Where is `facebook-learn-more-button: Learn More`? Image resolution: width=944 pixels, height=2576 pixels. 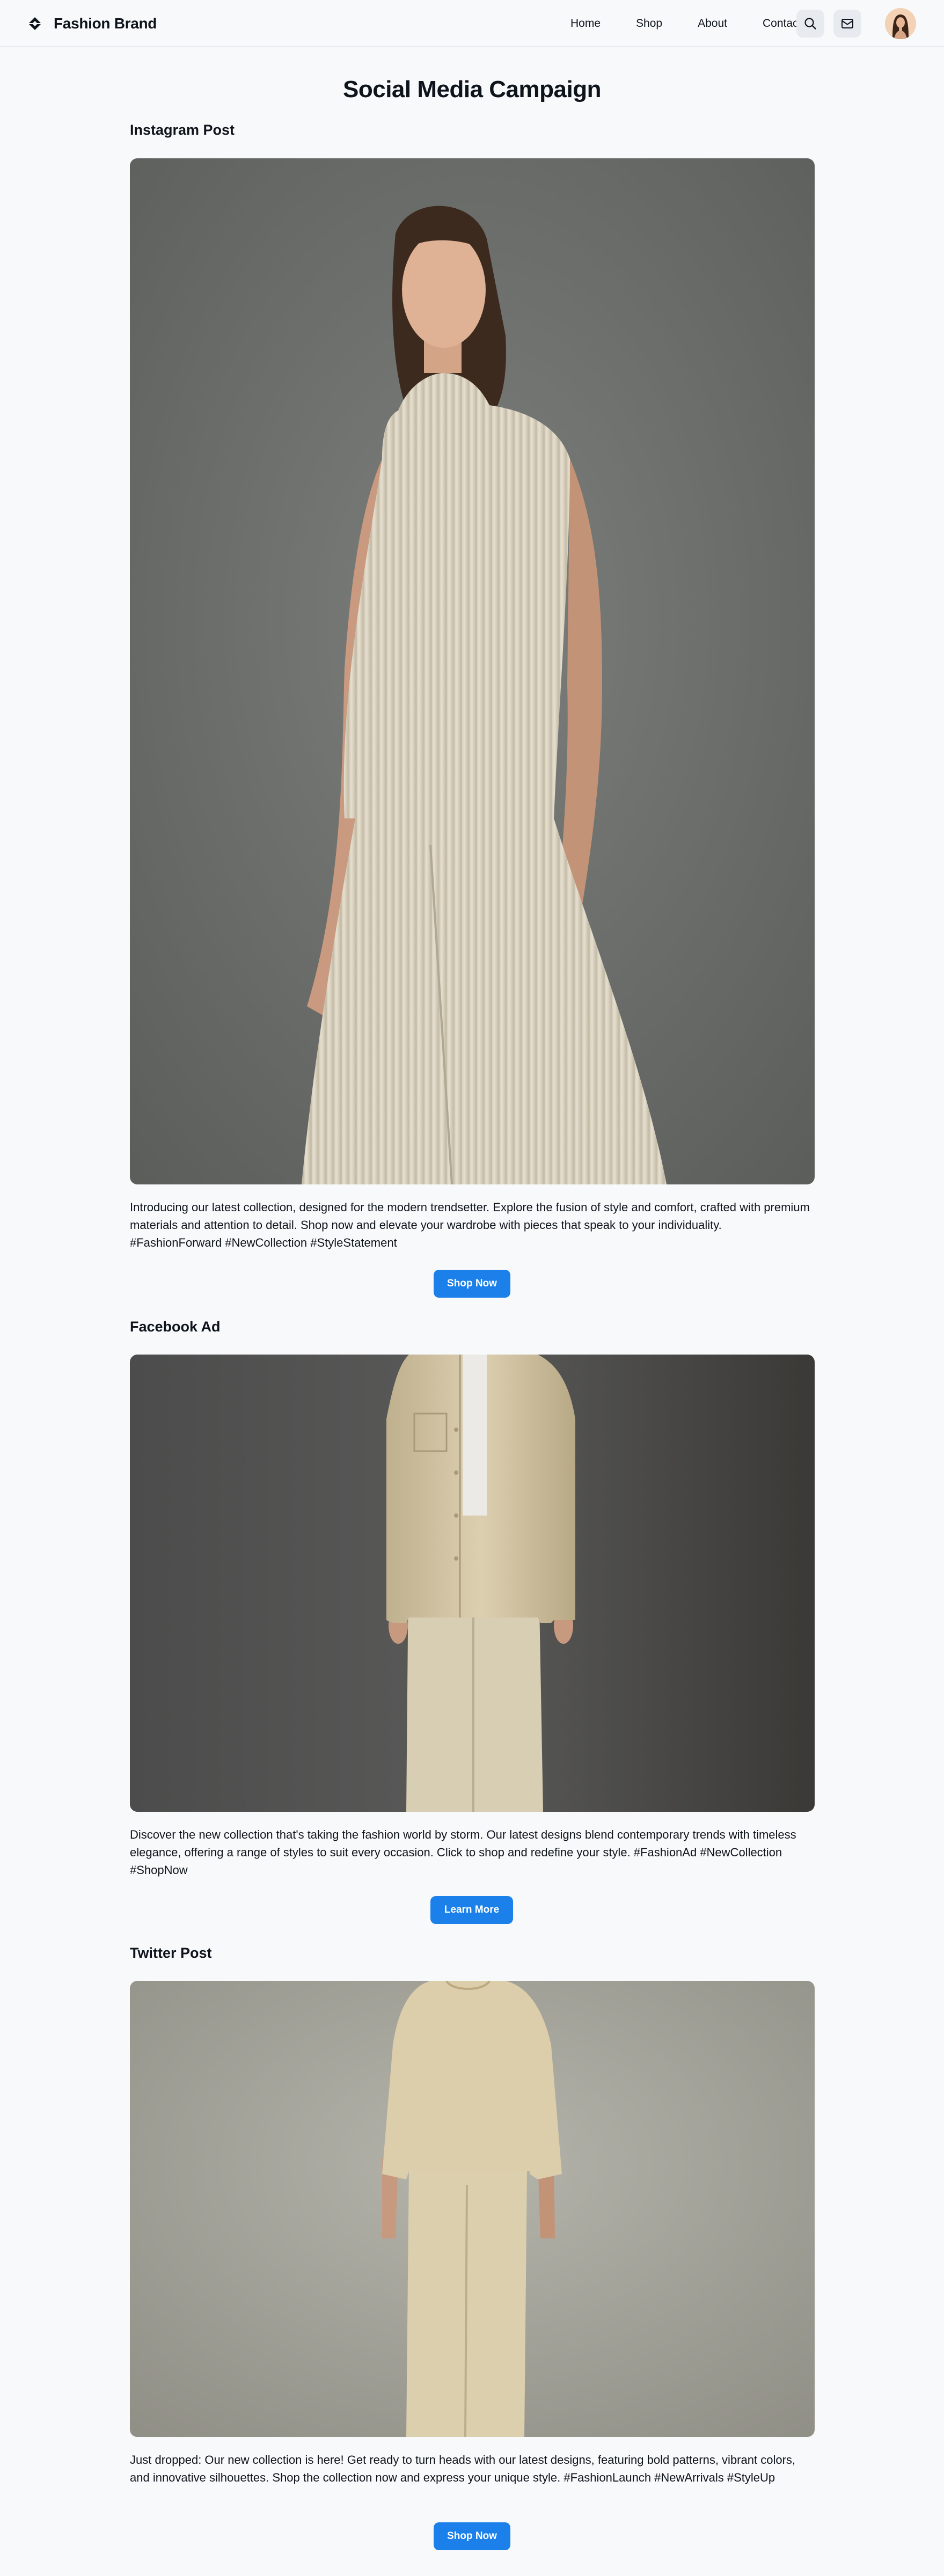 facebook-learn-more-button: Learn More is located at coordinates (472, 1910).